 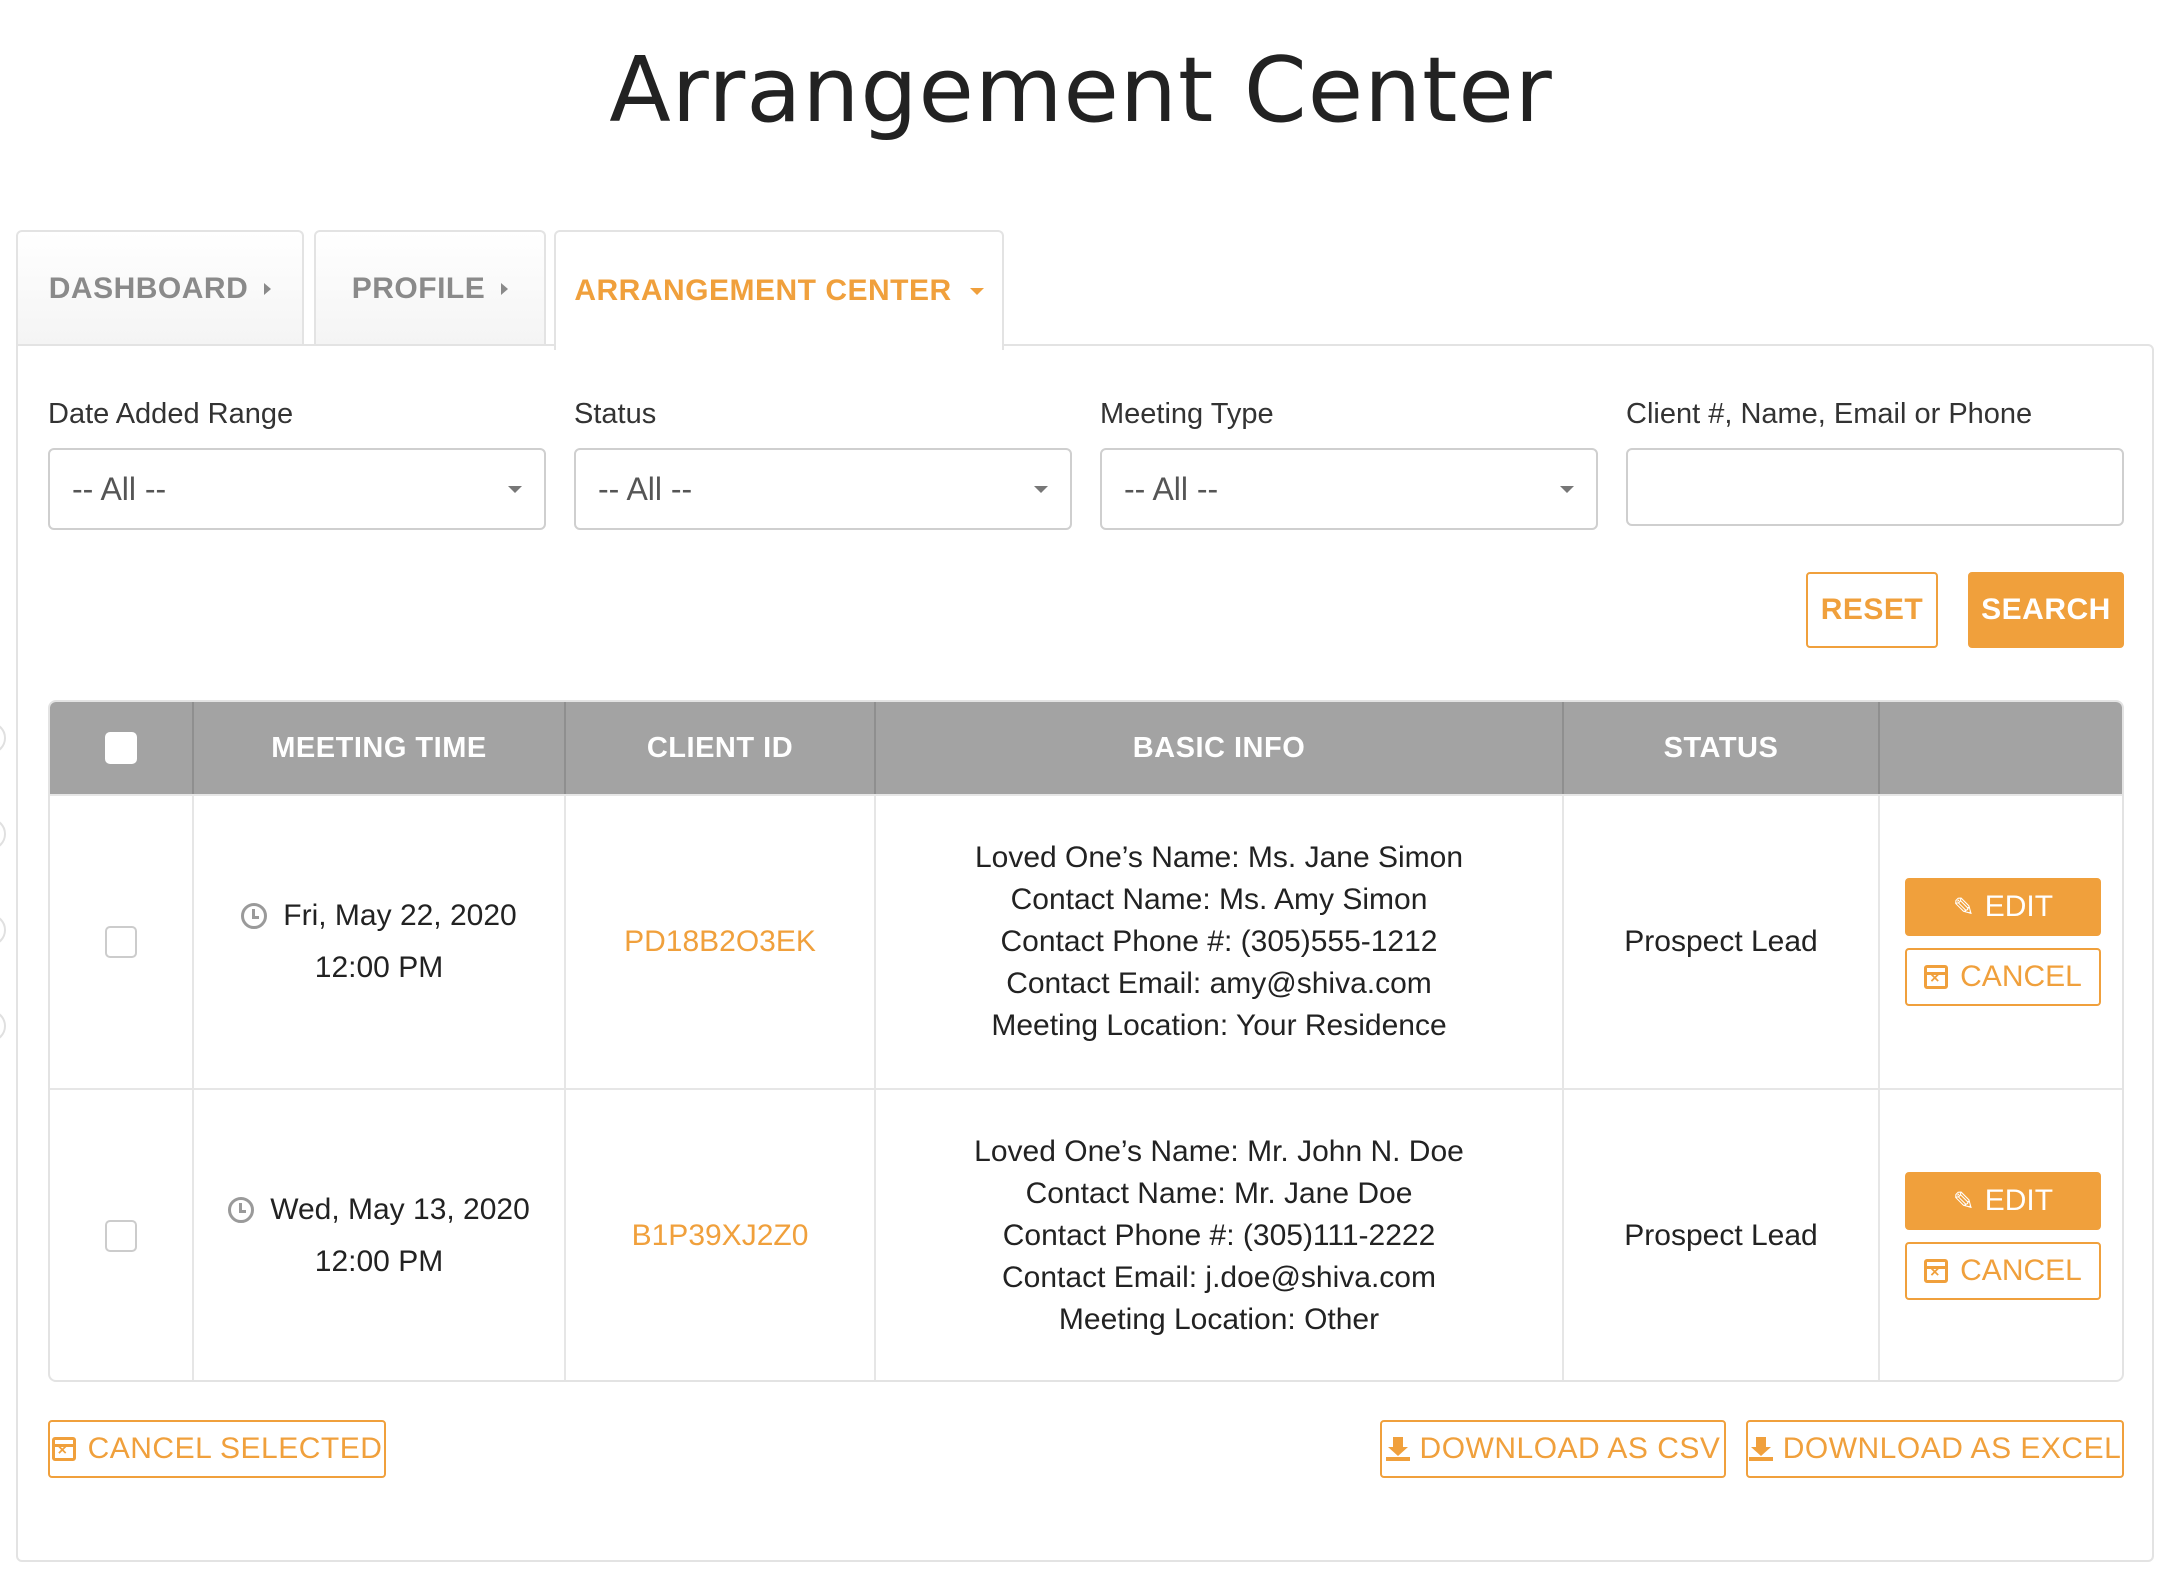 I want to click on download-csv-label: DOWNLOAD AS CSV, so click(x=1570, y=1448).